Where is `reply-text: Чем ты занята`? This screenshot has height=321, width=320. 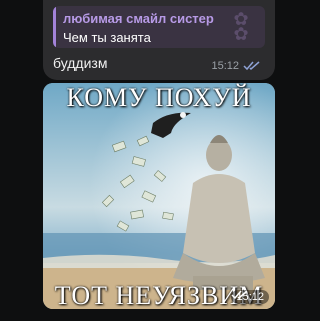 reply-text: Чем ты занята is located at coordinates (107, 37).